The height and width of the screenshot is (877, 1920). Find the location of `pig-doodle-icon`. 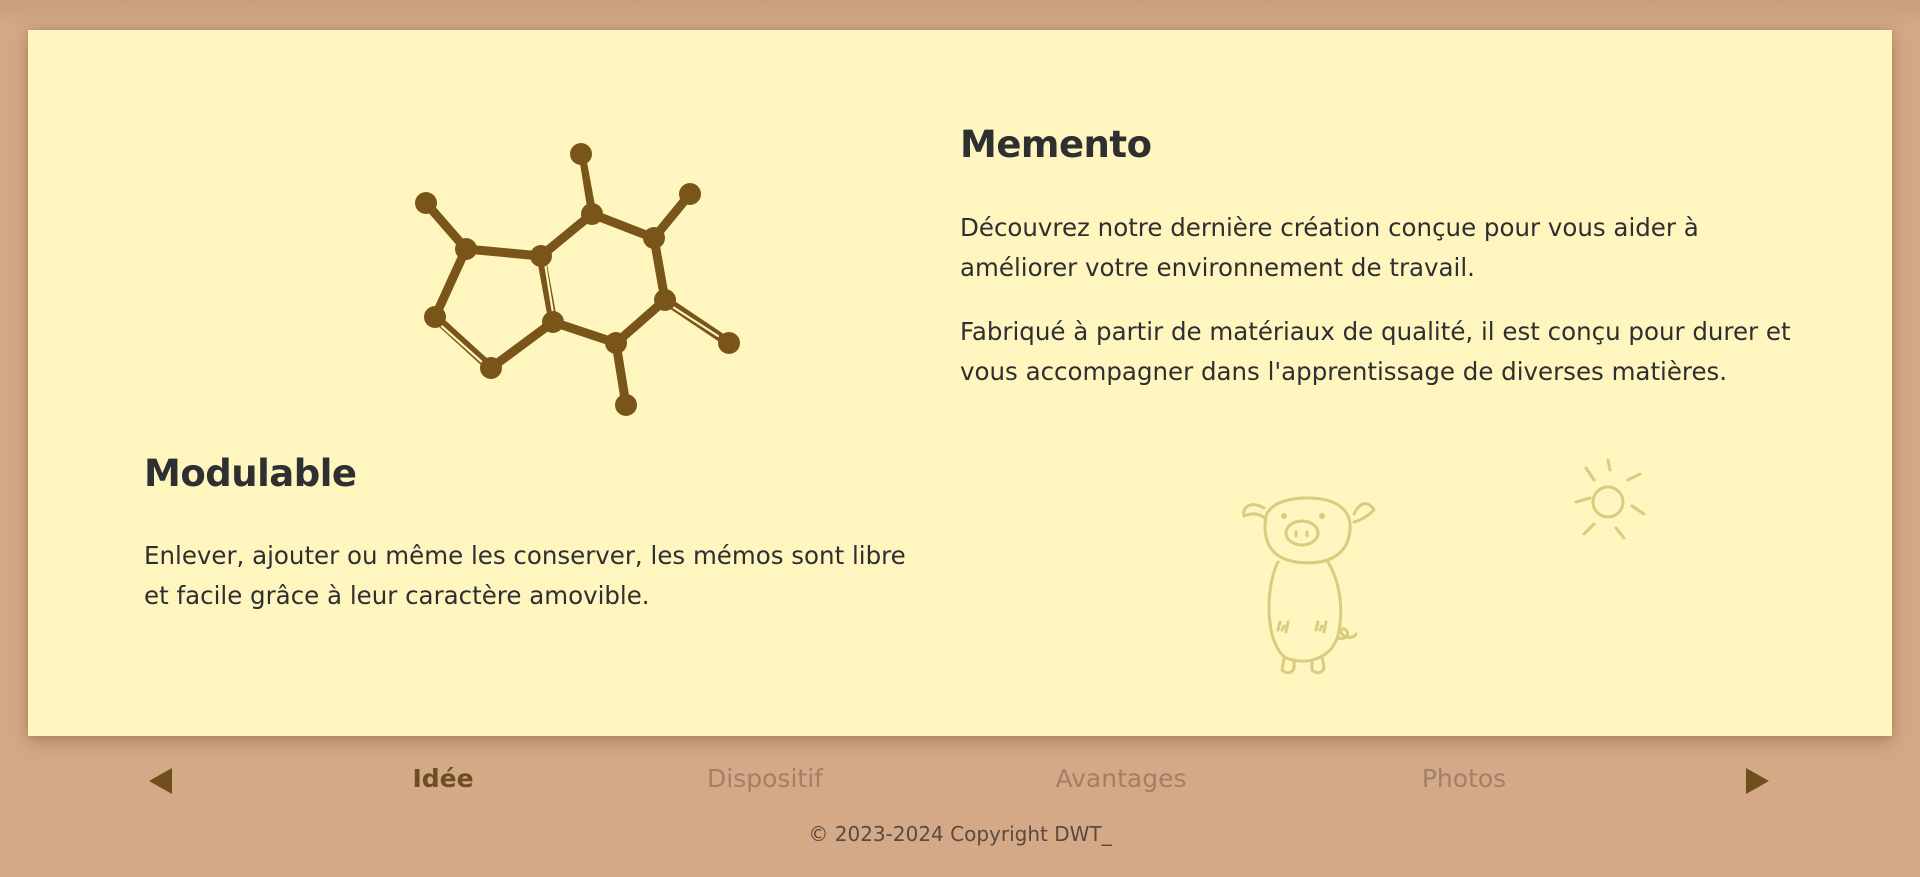

pig-doodle-icon is located at coordinates (1309, 585).